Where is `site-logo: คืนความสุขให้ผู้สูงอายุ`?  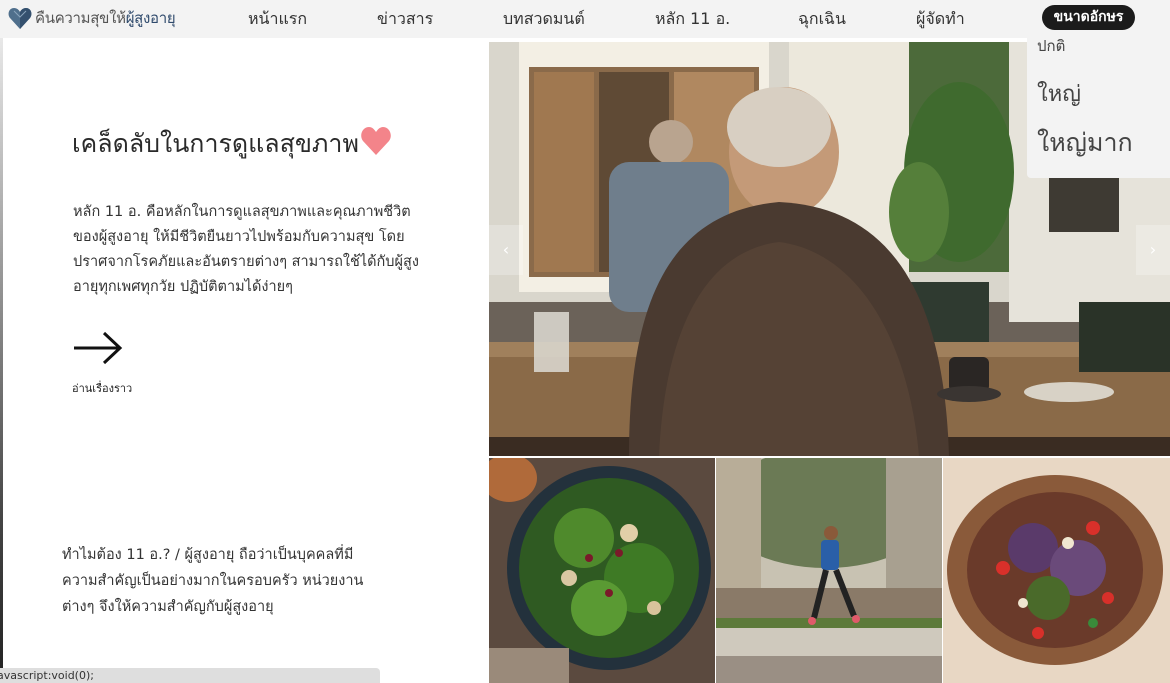
site-logo: คืนความสุขให้ผู้สูงอายุ is located at coordinates (91, 18).